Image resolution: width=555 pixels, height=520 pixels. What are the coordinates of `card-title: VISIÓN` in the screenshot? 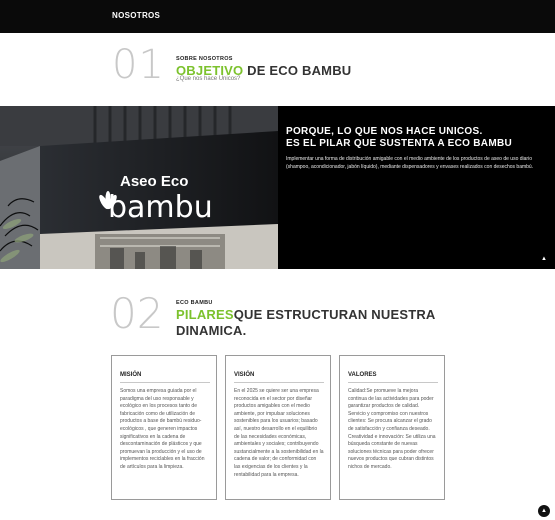 It's located at (244, 375).